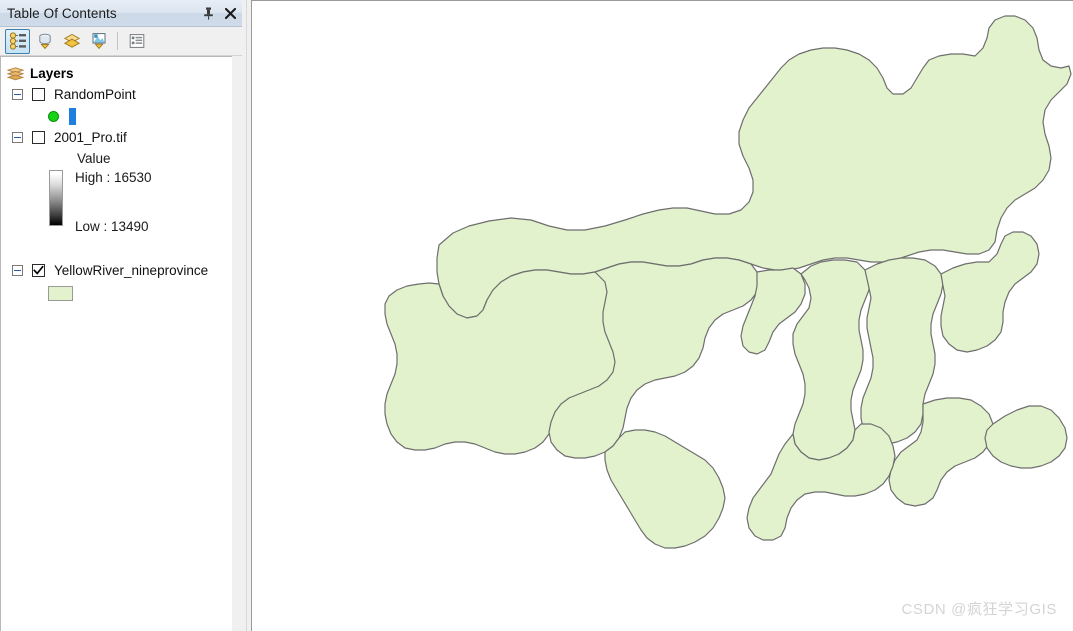 The image size is (1073, 631). I want to click on layer-label-randompoint: RandomPoint, so click(95, 94).